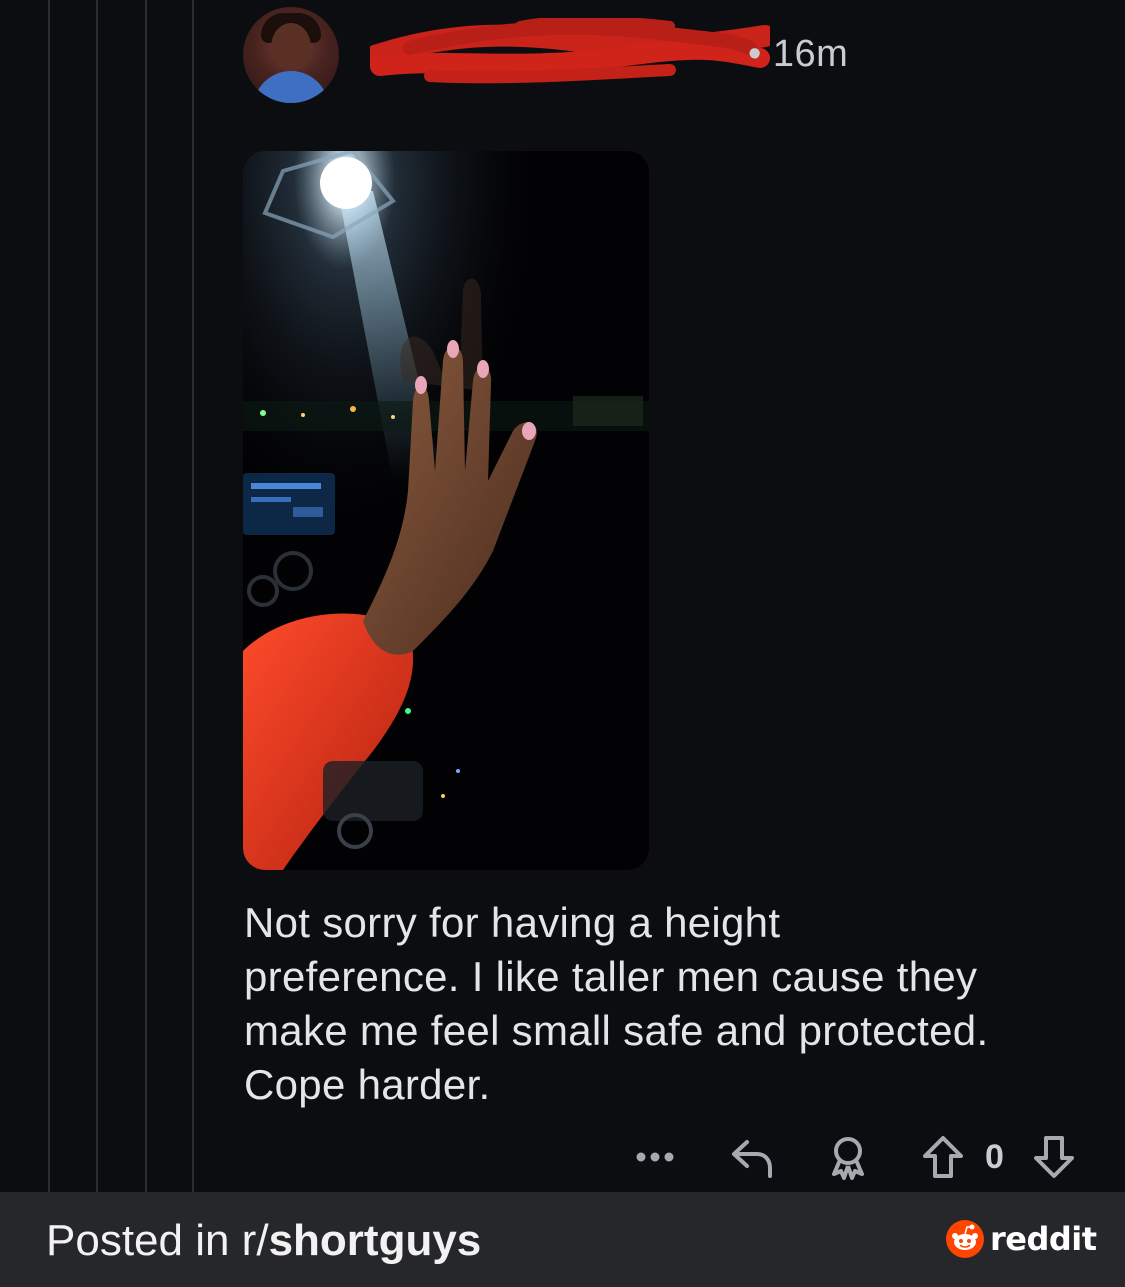 The height and width of the screenshot is (1287, 1125). What do you see at coordinates (611, 976) in the screenshot?
I see `comment-line: preference. I like taller men cause they` at bounding box center [611, 976].